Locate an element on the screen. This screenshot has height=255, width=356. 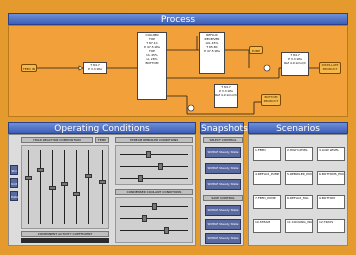
process-title-bar: Process is located at coordinates (178, 19).